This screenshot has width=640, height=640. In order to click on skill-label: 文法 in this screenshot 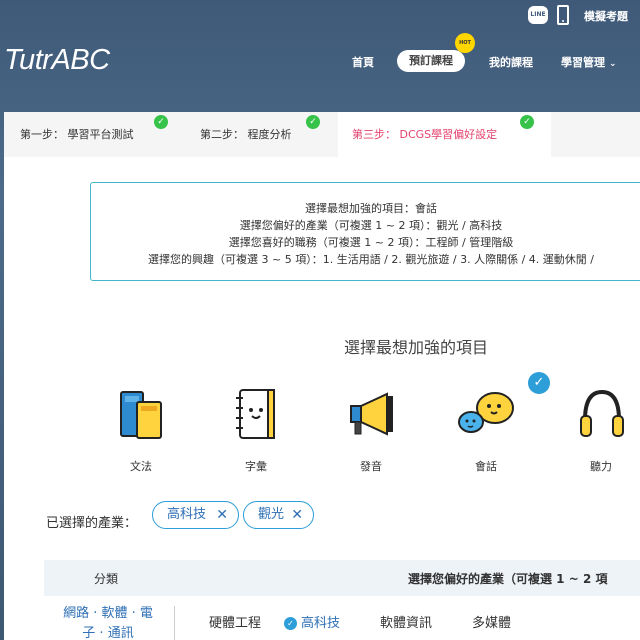, I will do `click(141, 466)`.